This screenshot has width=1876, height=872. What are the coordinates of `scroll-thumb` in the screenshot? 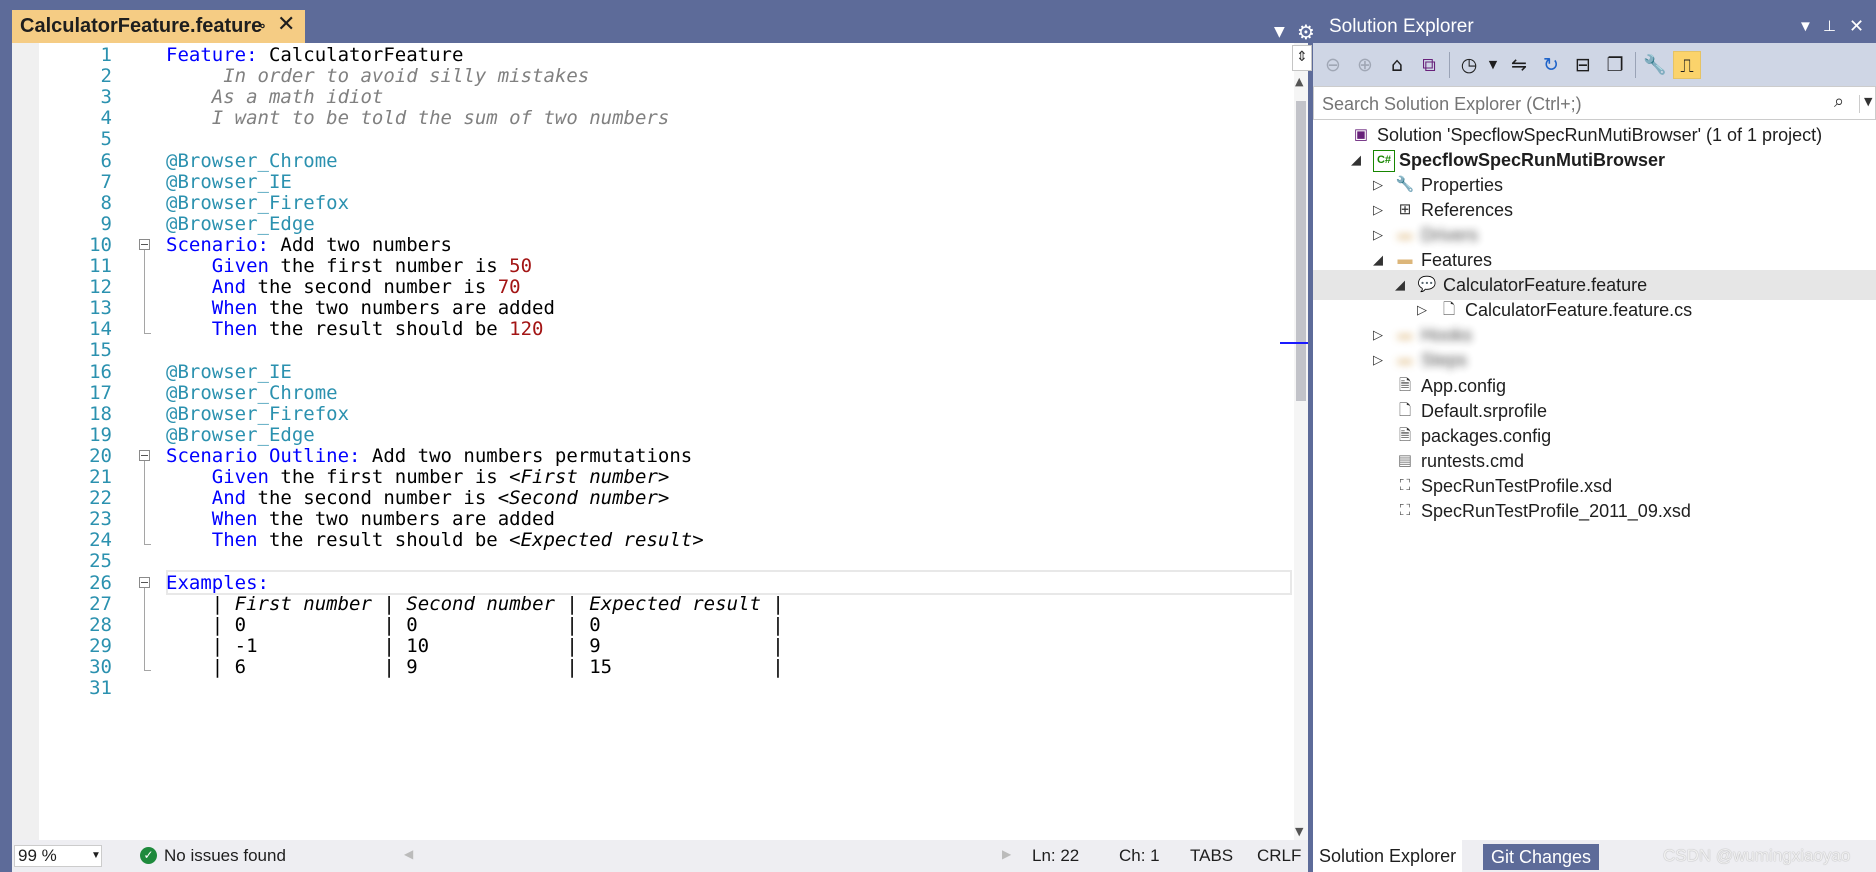 It's located at (1301, 251).